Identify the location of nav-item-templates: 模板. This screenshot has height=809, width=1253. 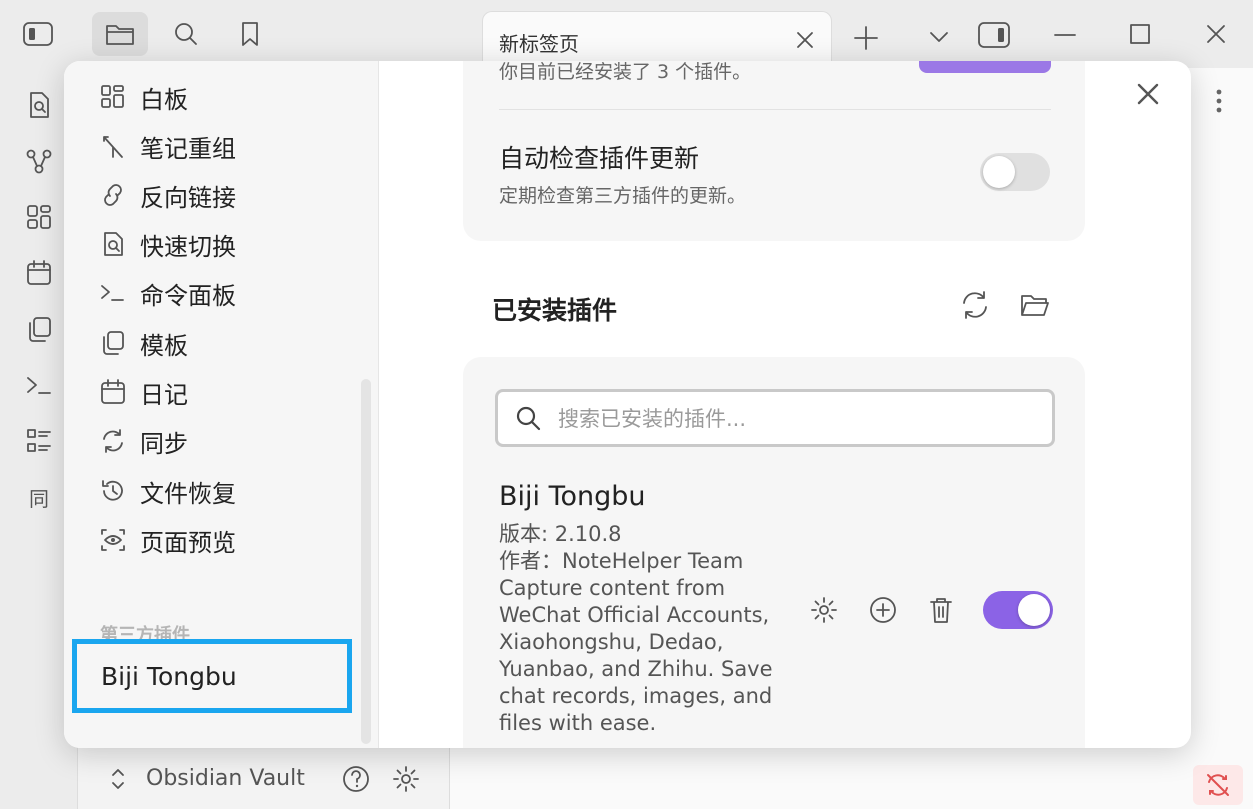
(144, 343).